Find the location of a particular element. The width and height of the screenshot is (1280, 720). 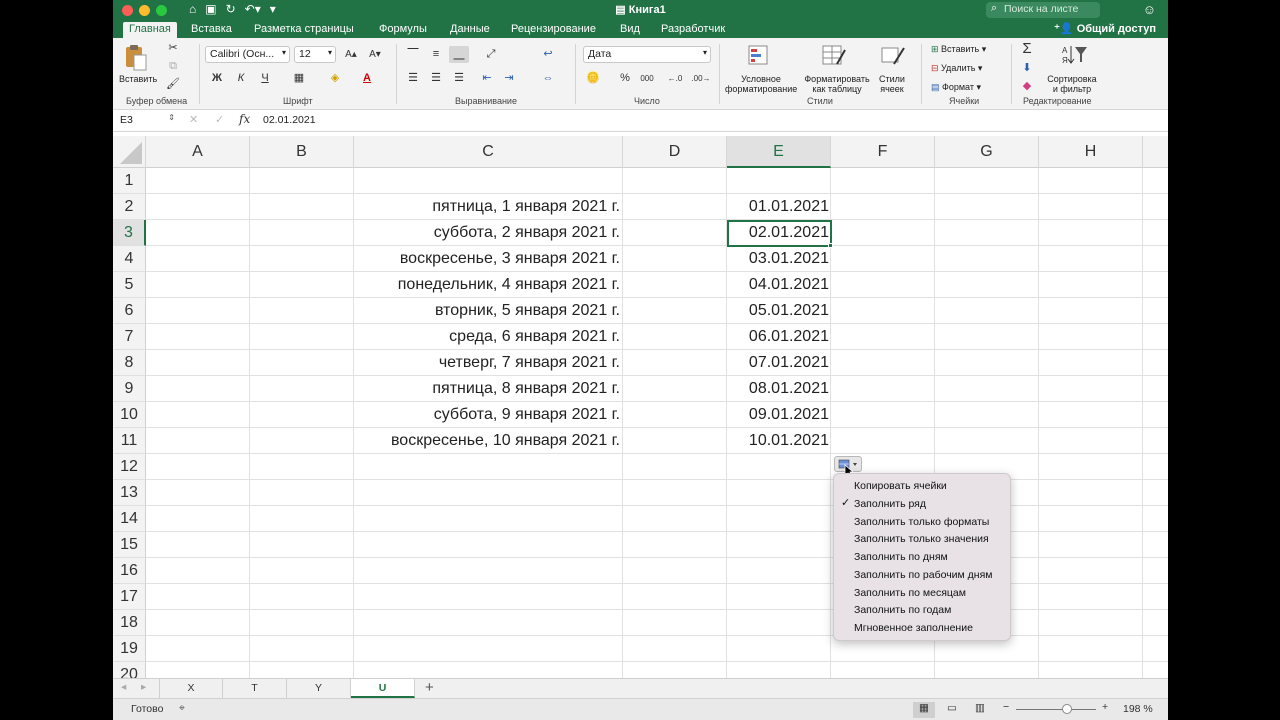

italic-button: К is located at coordinates (241, 78).